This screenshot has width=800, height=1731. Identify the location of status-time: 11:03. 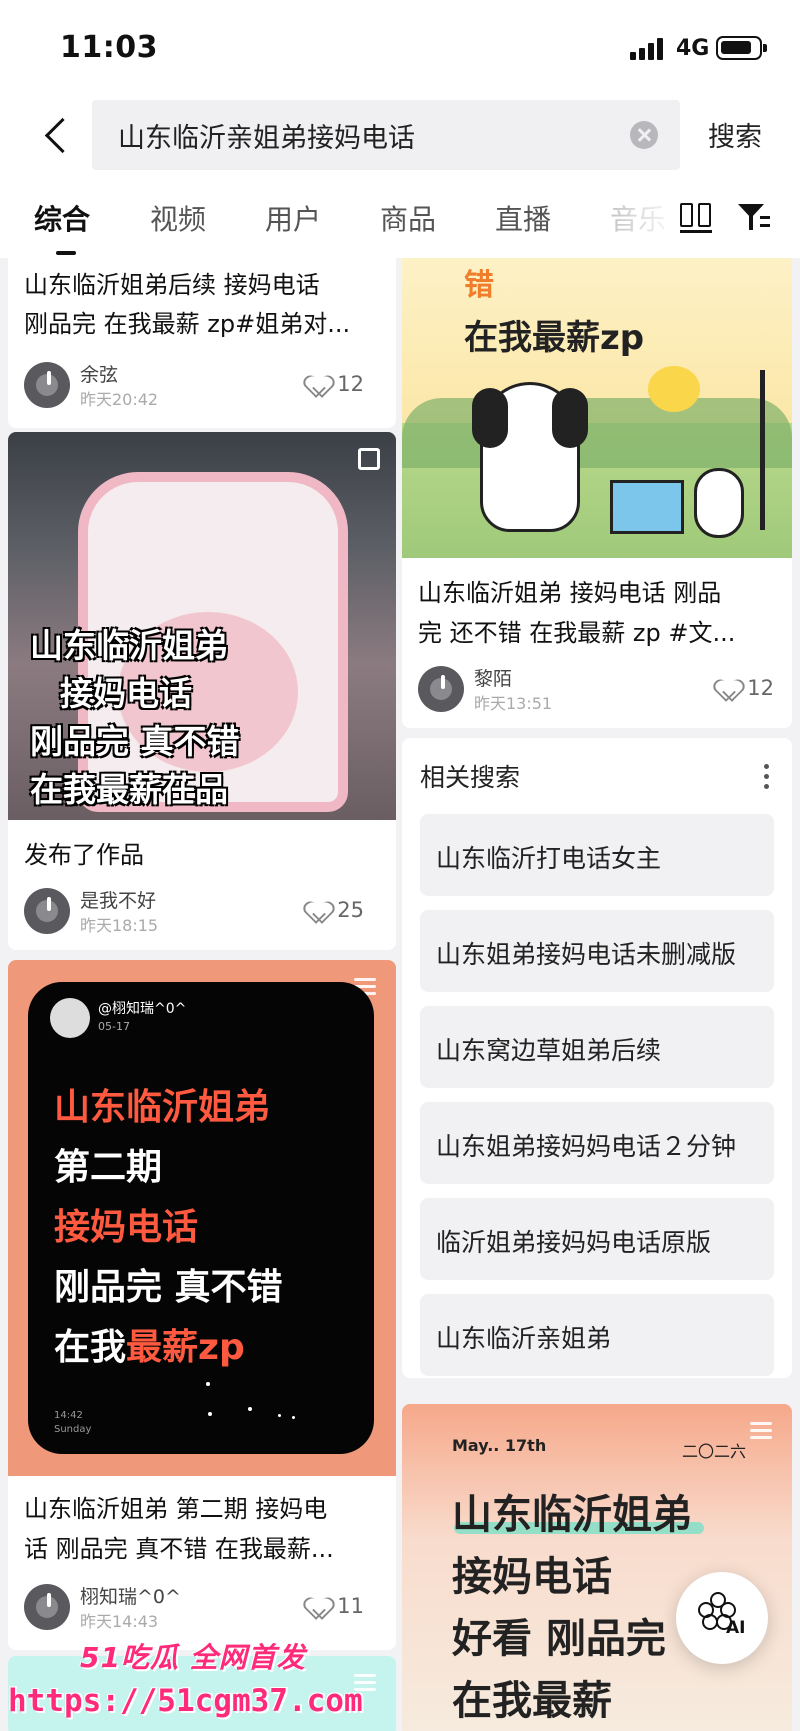
(109, 47).